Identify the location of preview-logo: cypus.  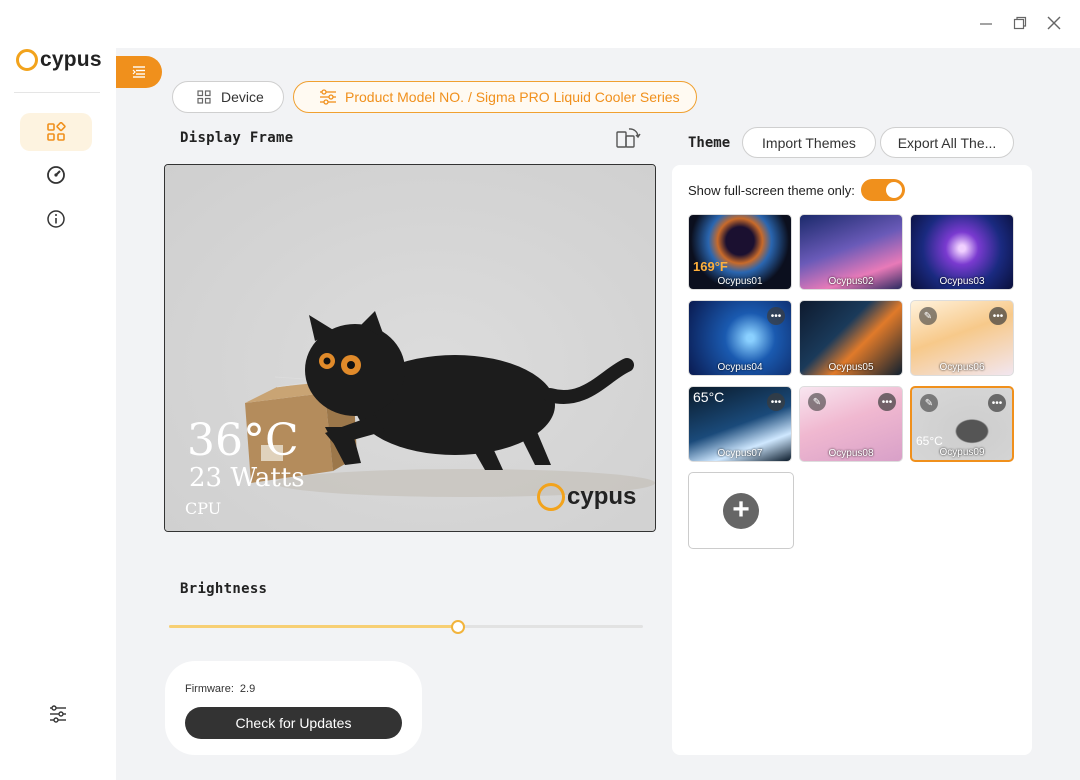
(586, 497).